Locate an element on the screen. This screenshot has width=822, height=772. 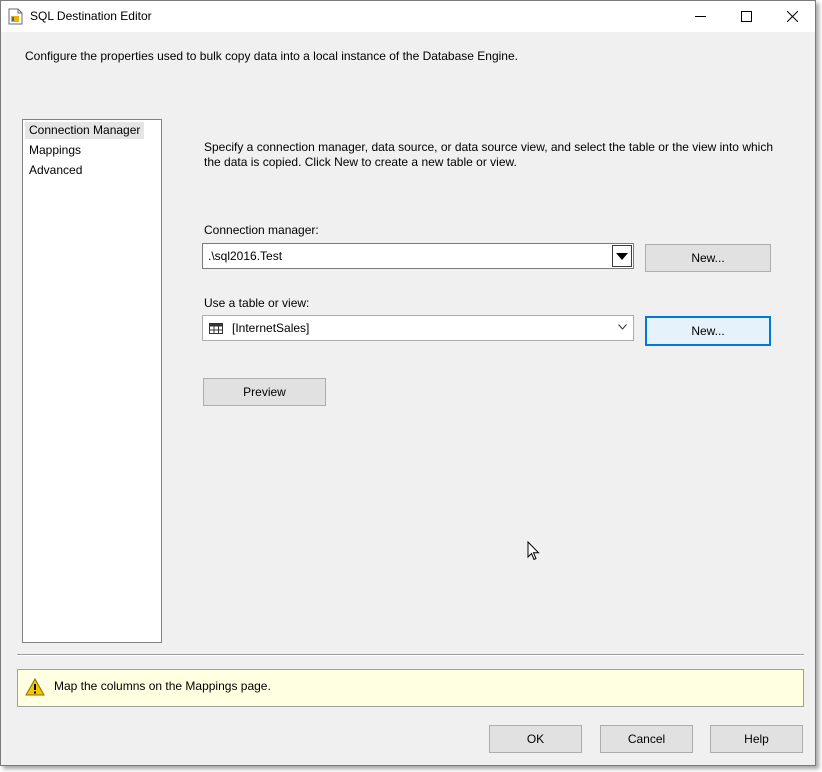
message-bar: Map the columns on the Mappings page. is located at coordinates (410, 688).